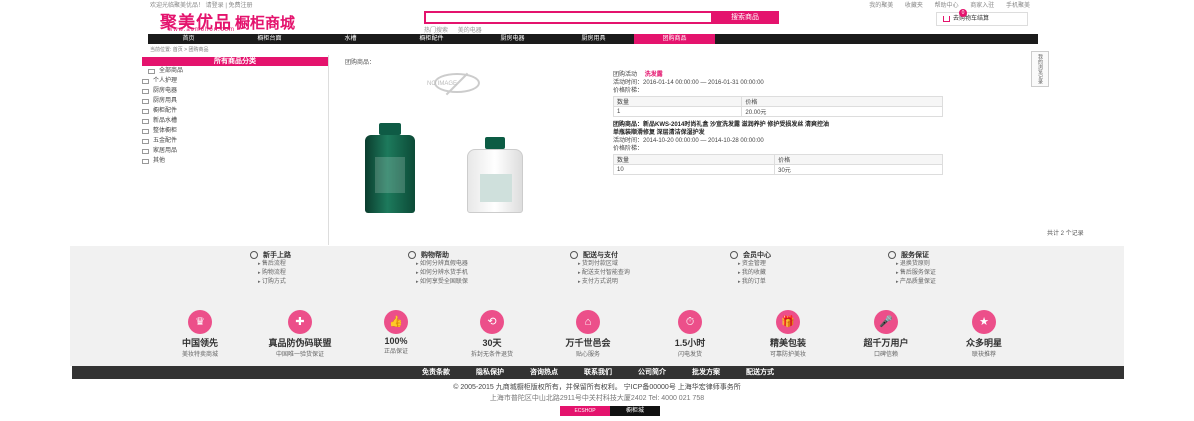  I want to click on table-cell: 30元, so click(858, 169).